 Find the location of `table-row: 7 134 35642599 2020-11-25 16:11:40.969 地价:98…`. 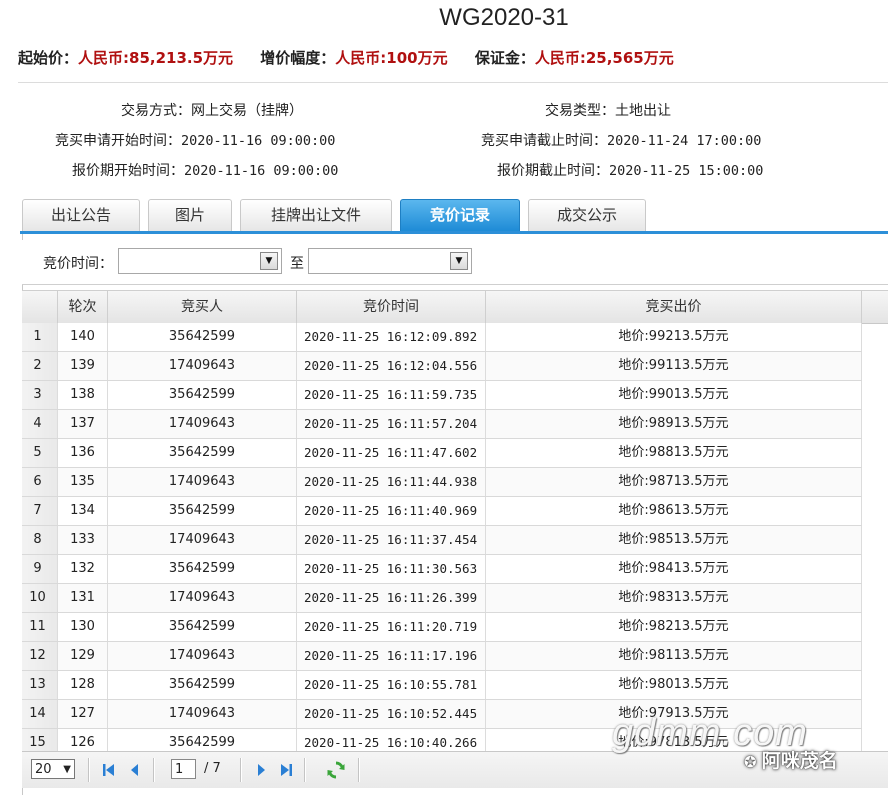

table-row: 7 134 35642599 2020-11-25 16:11:40.969 地价:98… is located at coordinates (442, 511).